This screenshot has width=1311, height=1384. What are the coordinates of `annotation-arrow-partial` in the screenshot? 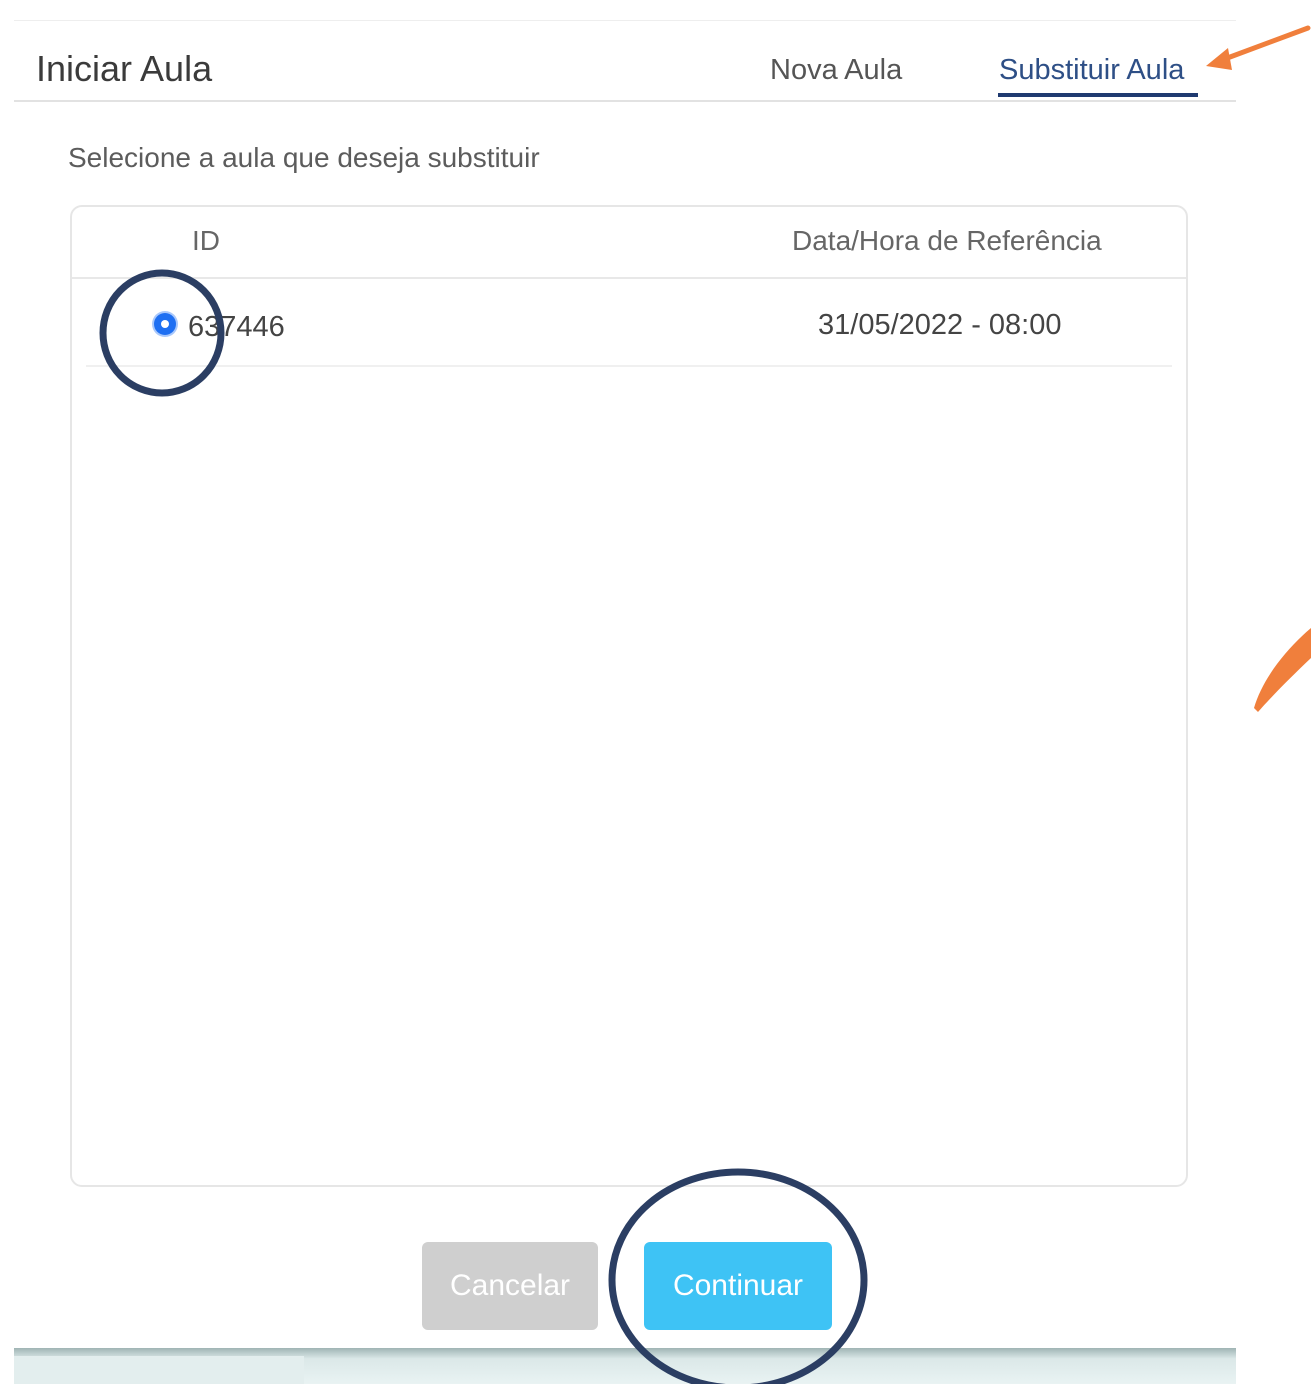 It's located at (1282, 670).